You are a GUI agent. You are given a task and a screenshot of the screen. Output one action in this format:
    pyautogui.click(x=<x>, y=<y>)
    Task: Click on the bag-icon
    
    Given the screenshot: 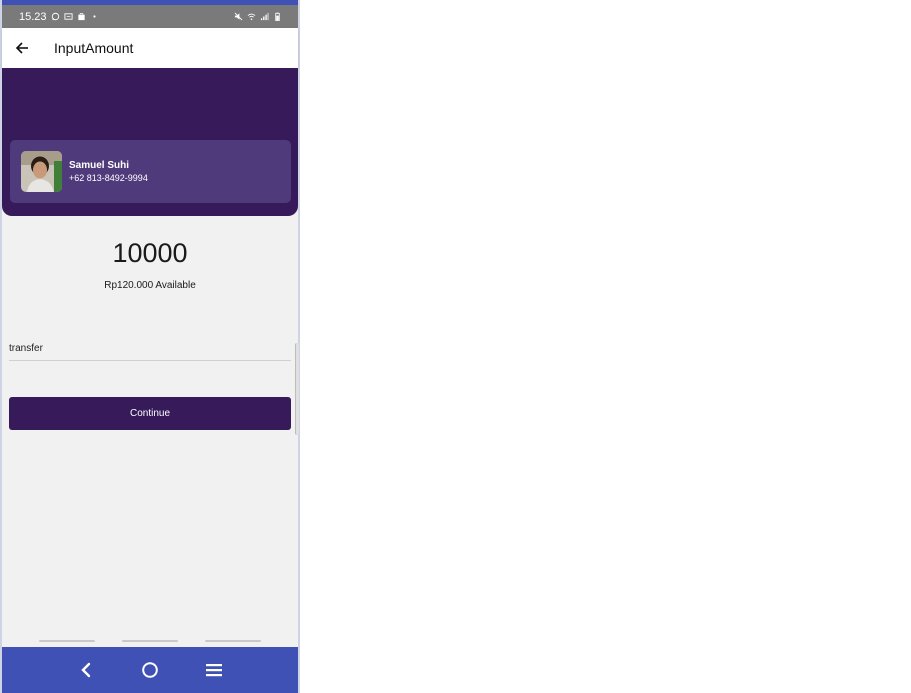 What is the action you would take?
    pyautogui.click(x=81, y=16)
    